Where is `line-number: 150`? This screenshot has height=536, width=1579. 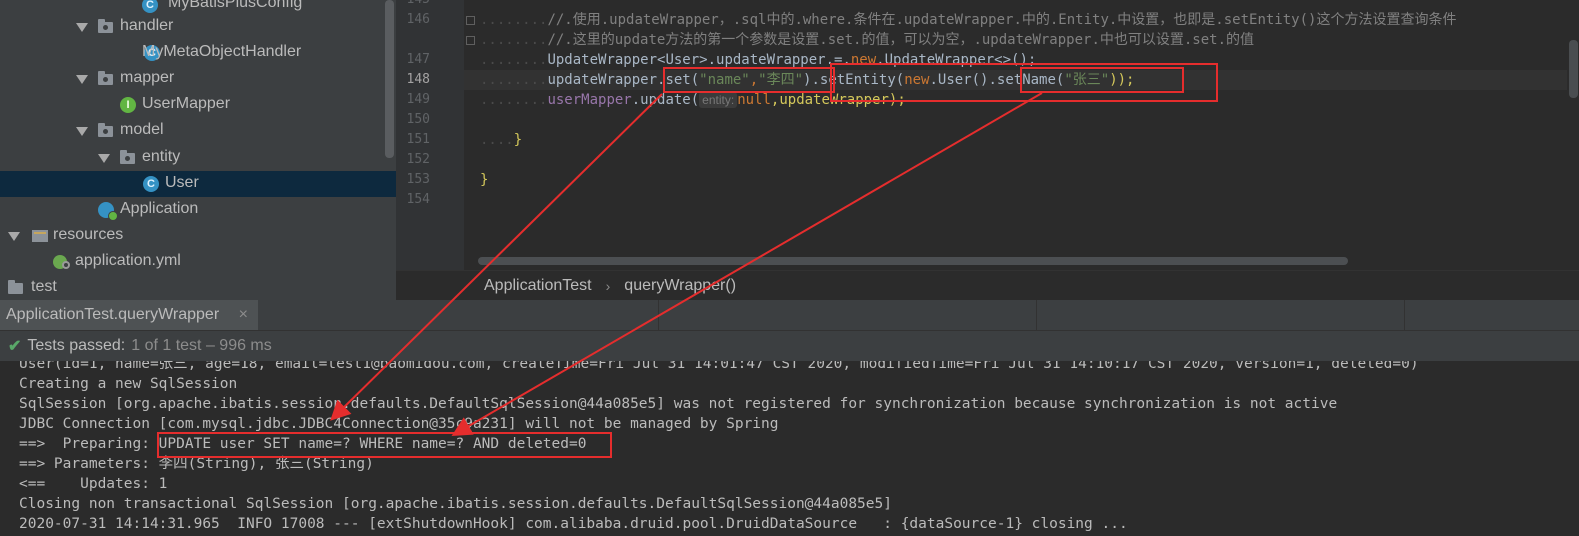 line-number: 150 is located at coordinates (418, 119).